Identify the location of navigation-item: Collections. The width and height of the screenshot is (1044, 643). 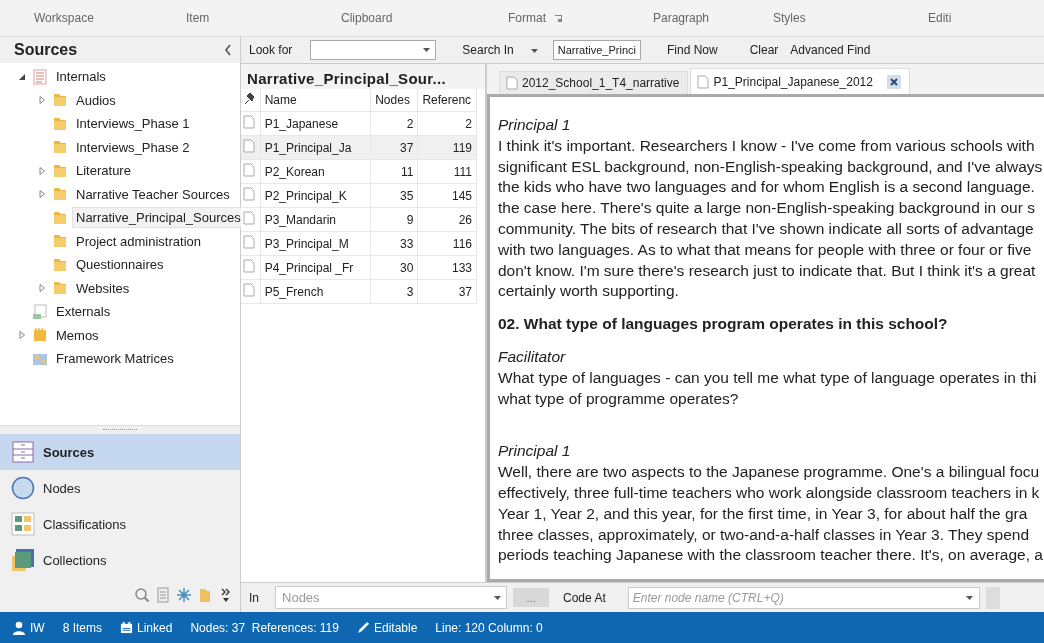
(120, 560).